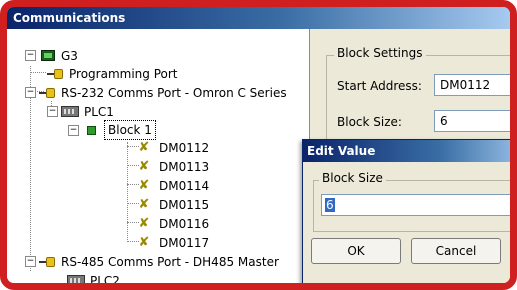  Describe the element at coordinates (258, 18) in the screenshot. I see `window-title: Communications` at that location.